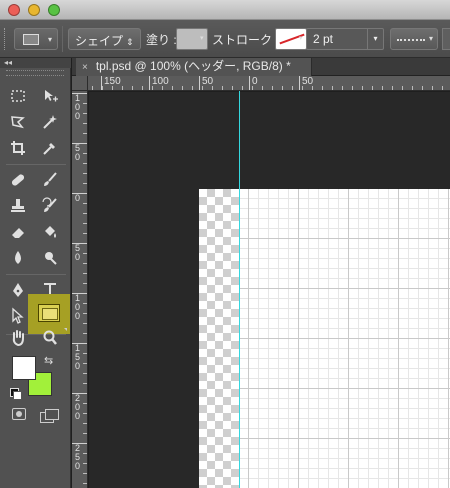 This screenshot has width=450, height=488. Describe the element at coordinates (5, 39) in the screenshot. I see `options-bar-grip` at that location.